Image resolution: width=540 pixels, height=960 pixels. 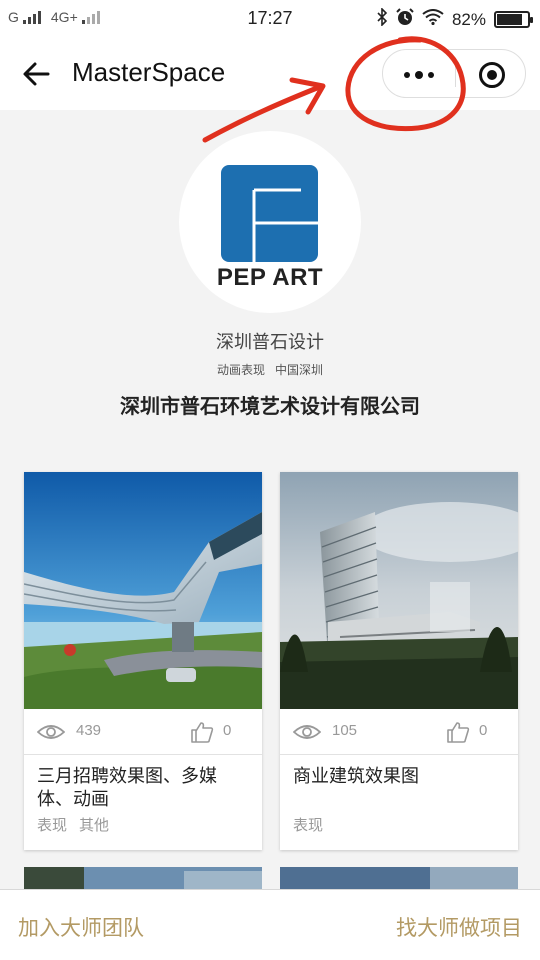 I want to click on view-count: 105, so click(x=345, y=730).